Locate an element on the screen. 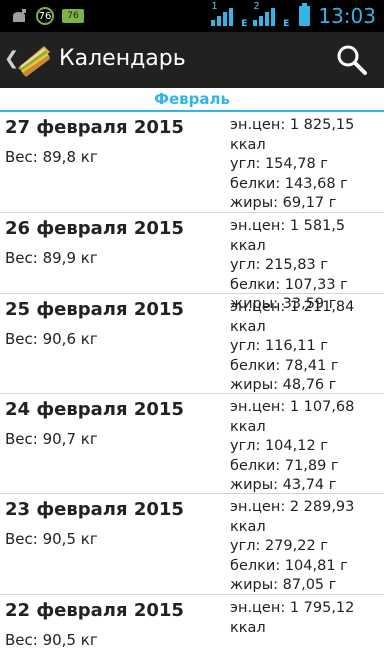 The height and width of the screenshot is (655, 384). entry-fats: жиры: 87,05 г is located at coordinates (283, 585).